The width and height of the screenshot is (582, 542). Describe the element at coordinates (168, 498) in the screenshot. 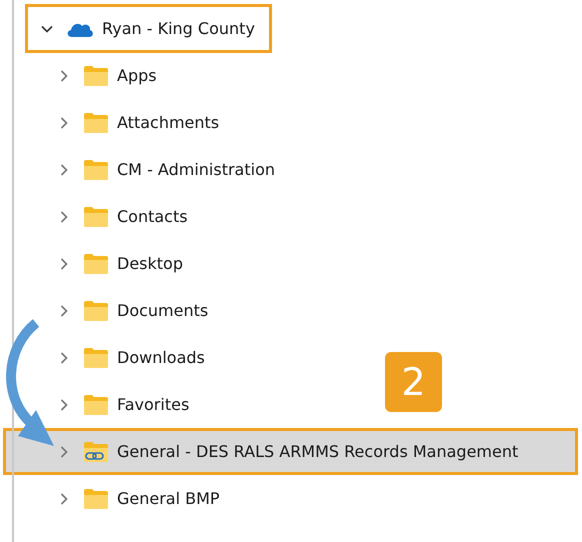

I see `tree-item: General BMP` at that location.